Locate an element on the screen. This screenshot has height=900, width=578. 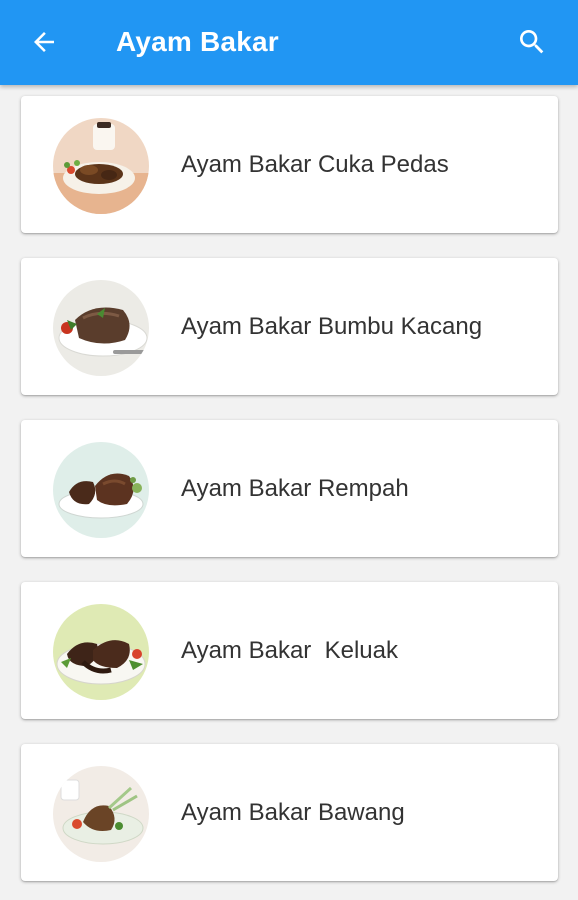
recipe-card: Ayam Bakar Bumbu Kacang is located at coordinates (289, 326).